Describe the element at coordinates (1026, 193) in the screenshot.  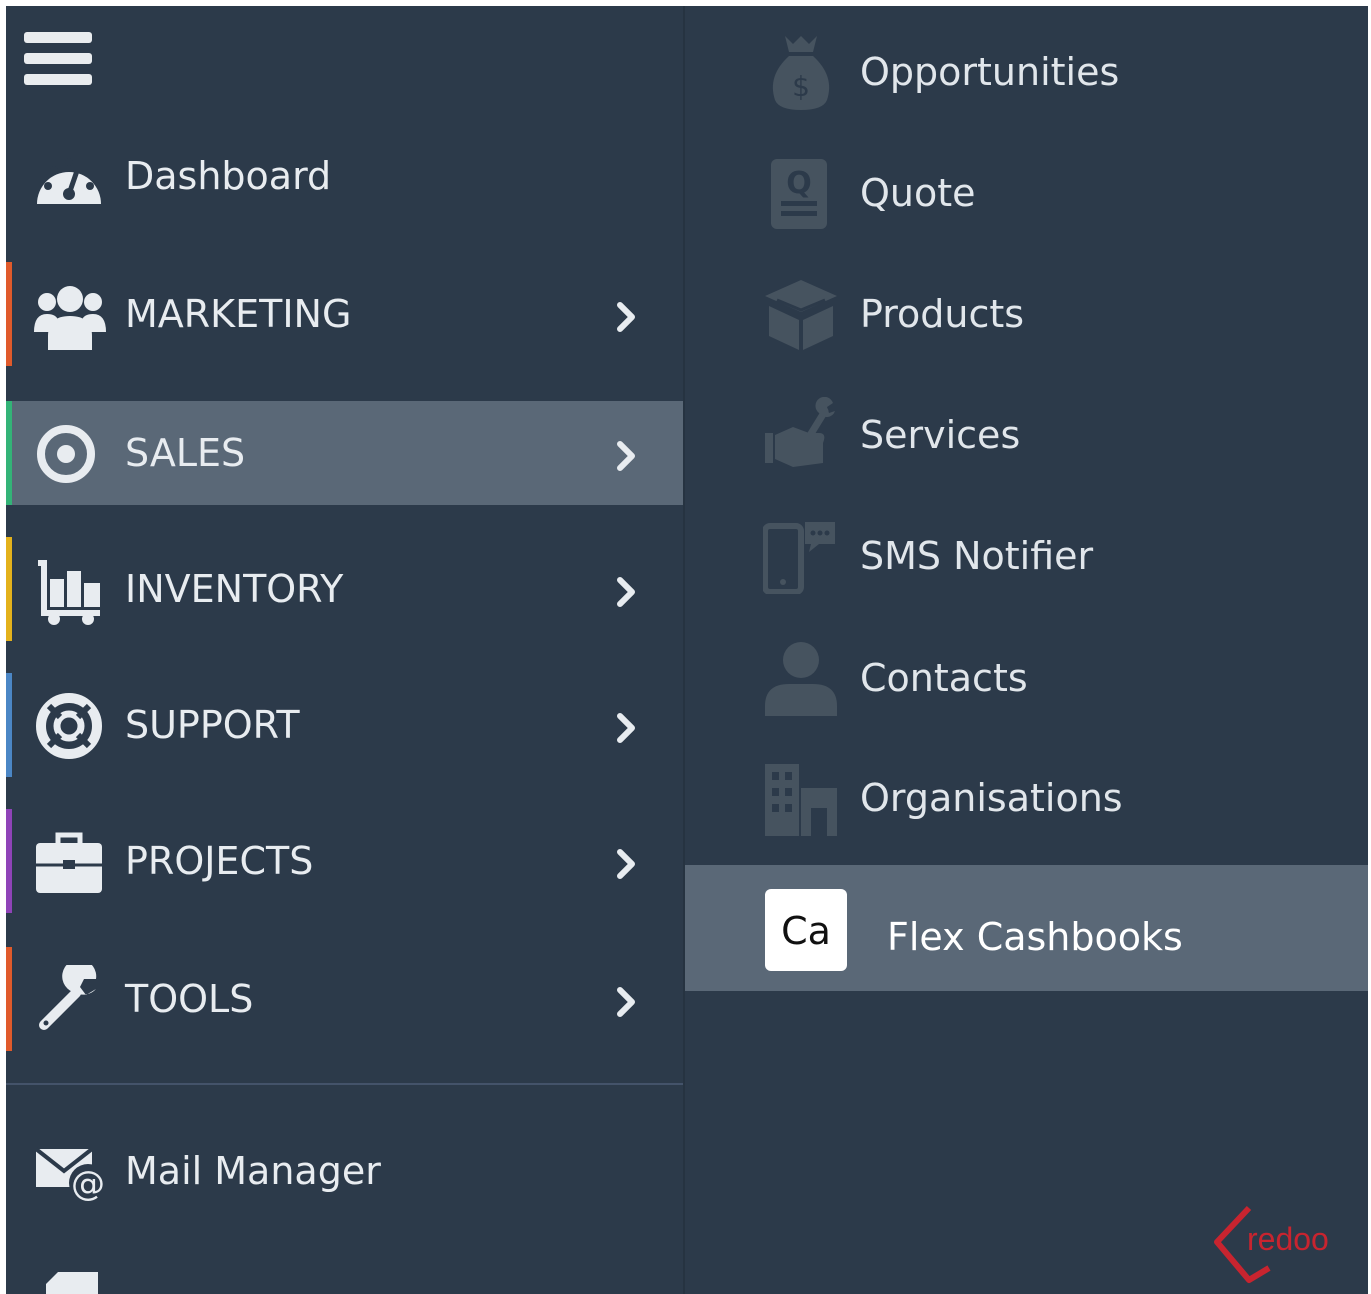
I see `submenu-item-quote: Q Quote` at that location.